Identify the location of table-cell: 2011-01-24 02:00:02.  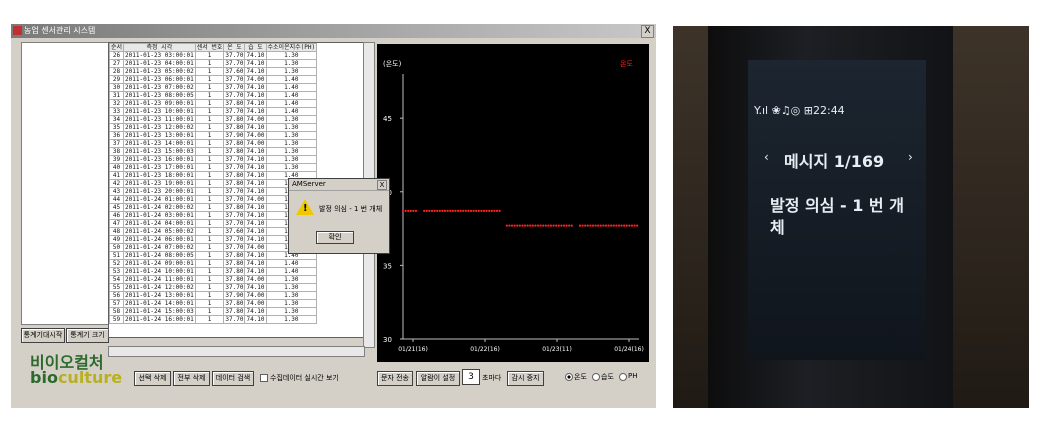
(159, 207).